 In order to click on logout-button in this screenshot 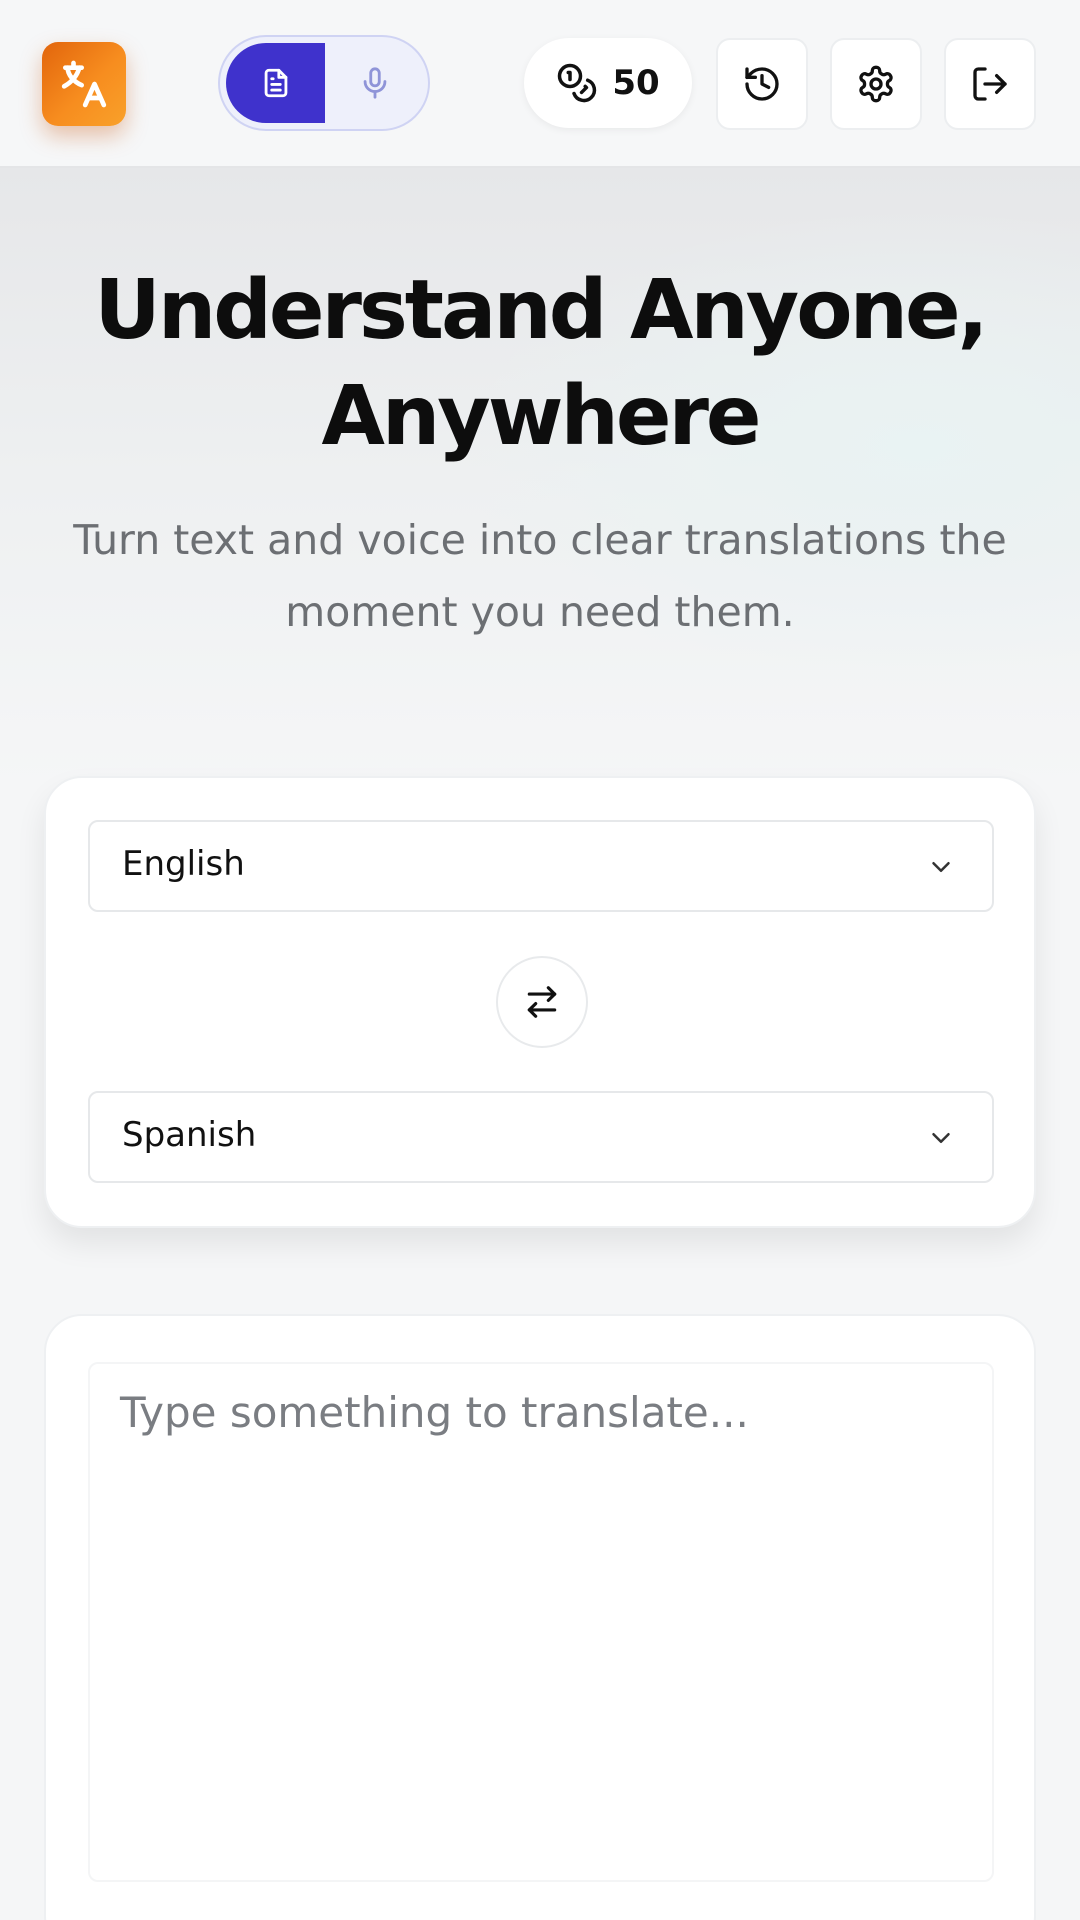, I will do `click(990, 84)`.